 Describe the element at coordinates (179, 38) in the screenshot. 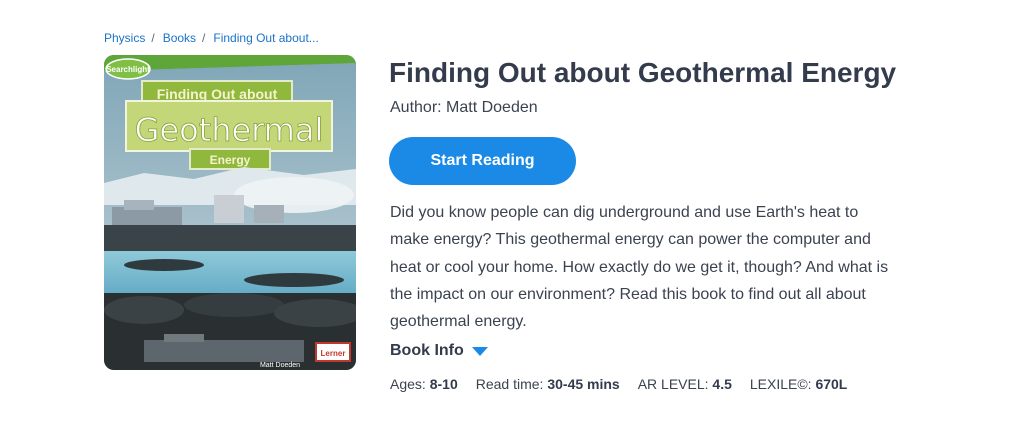

I see `breadcrumb-books: Books` at that location.